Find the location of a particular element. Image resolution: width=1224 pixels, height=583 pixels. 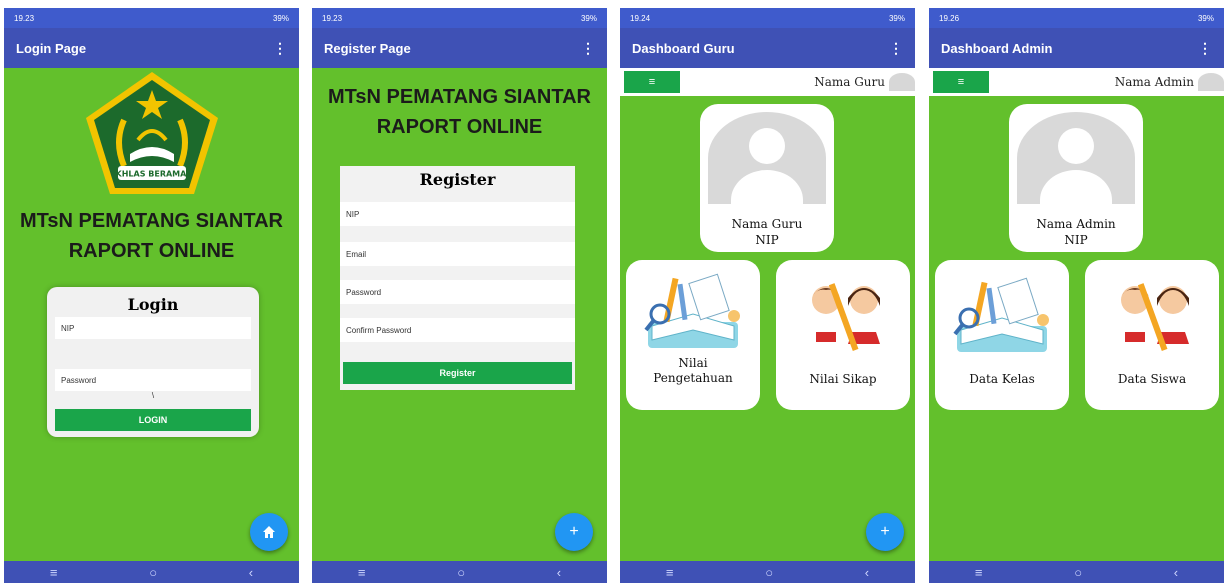

logo-icon: IKHLAS BERAMAL is located at coordinates (152, 133).